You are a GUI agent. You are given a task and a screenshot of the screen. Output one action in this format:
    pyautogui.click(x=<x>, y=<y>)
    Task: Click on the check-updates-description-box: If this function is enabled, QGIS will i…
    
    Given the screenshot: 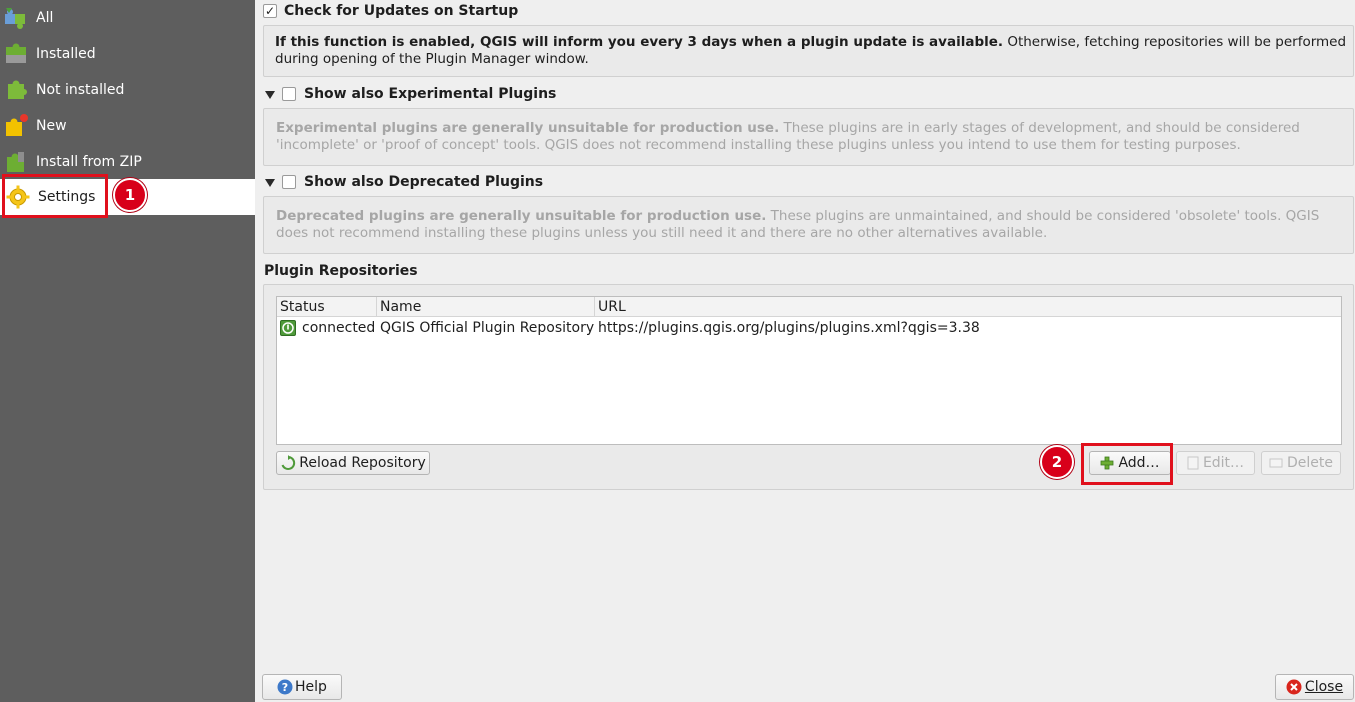 What is the action you would take?
    pyautogui.click(x=808, y=51)
    